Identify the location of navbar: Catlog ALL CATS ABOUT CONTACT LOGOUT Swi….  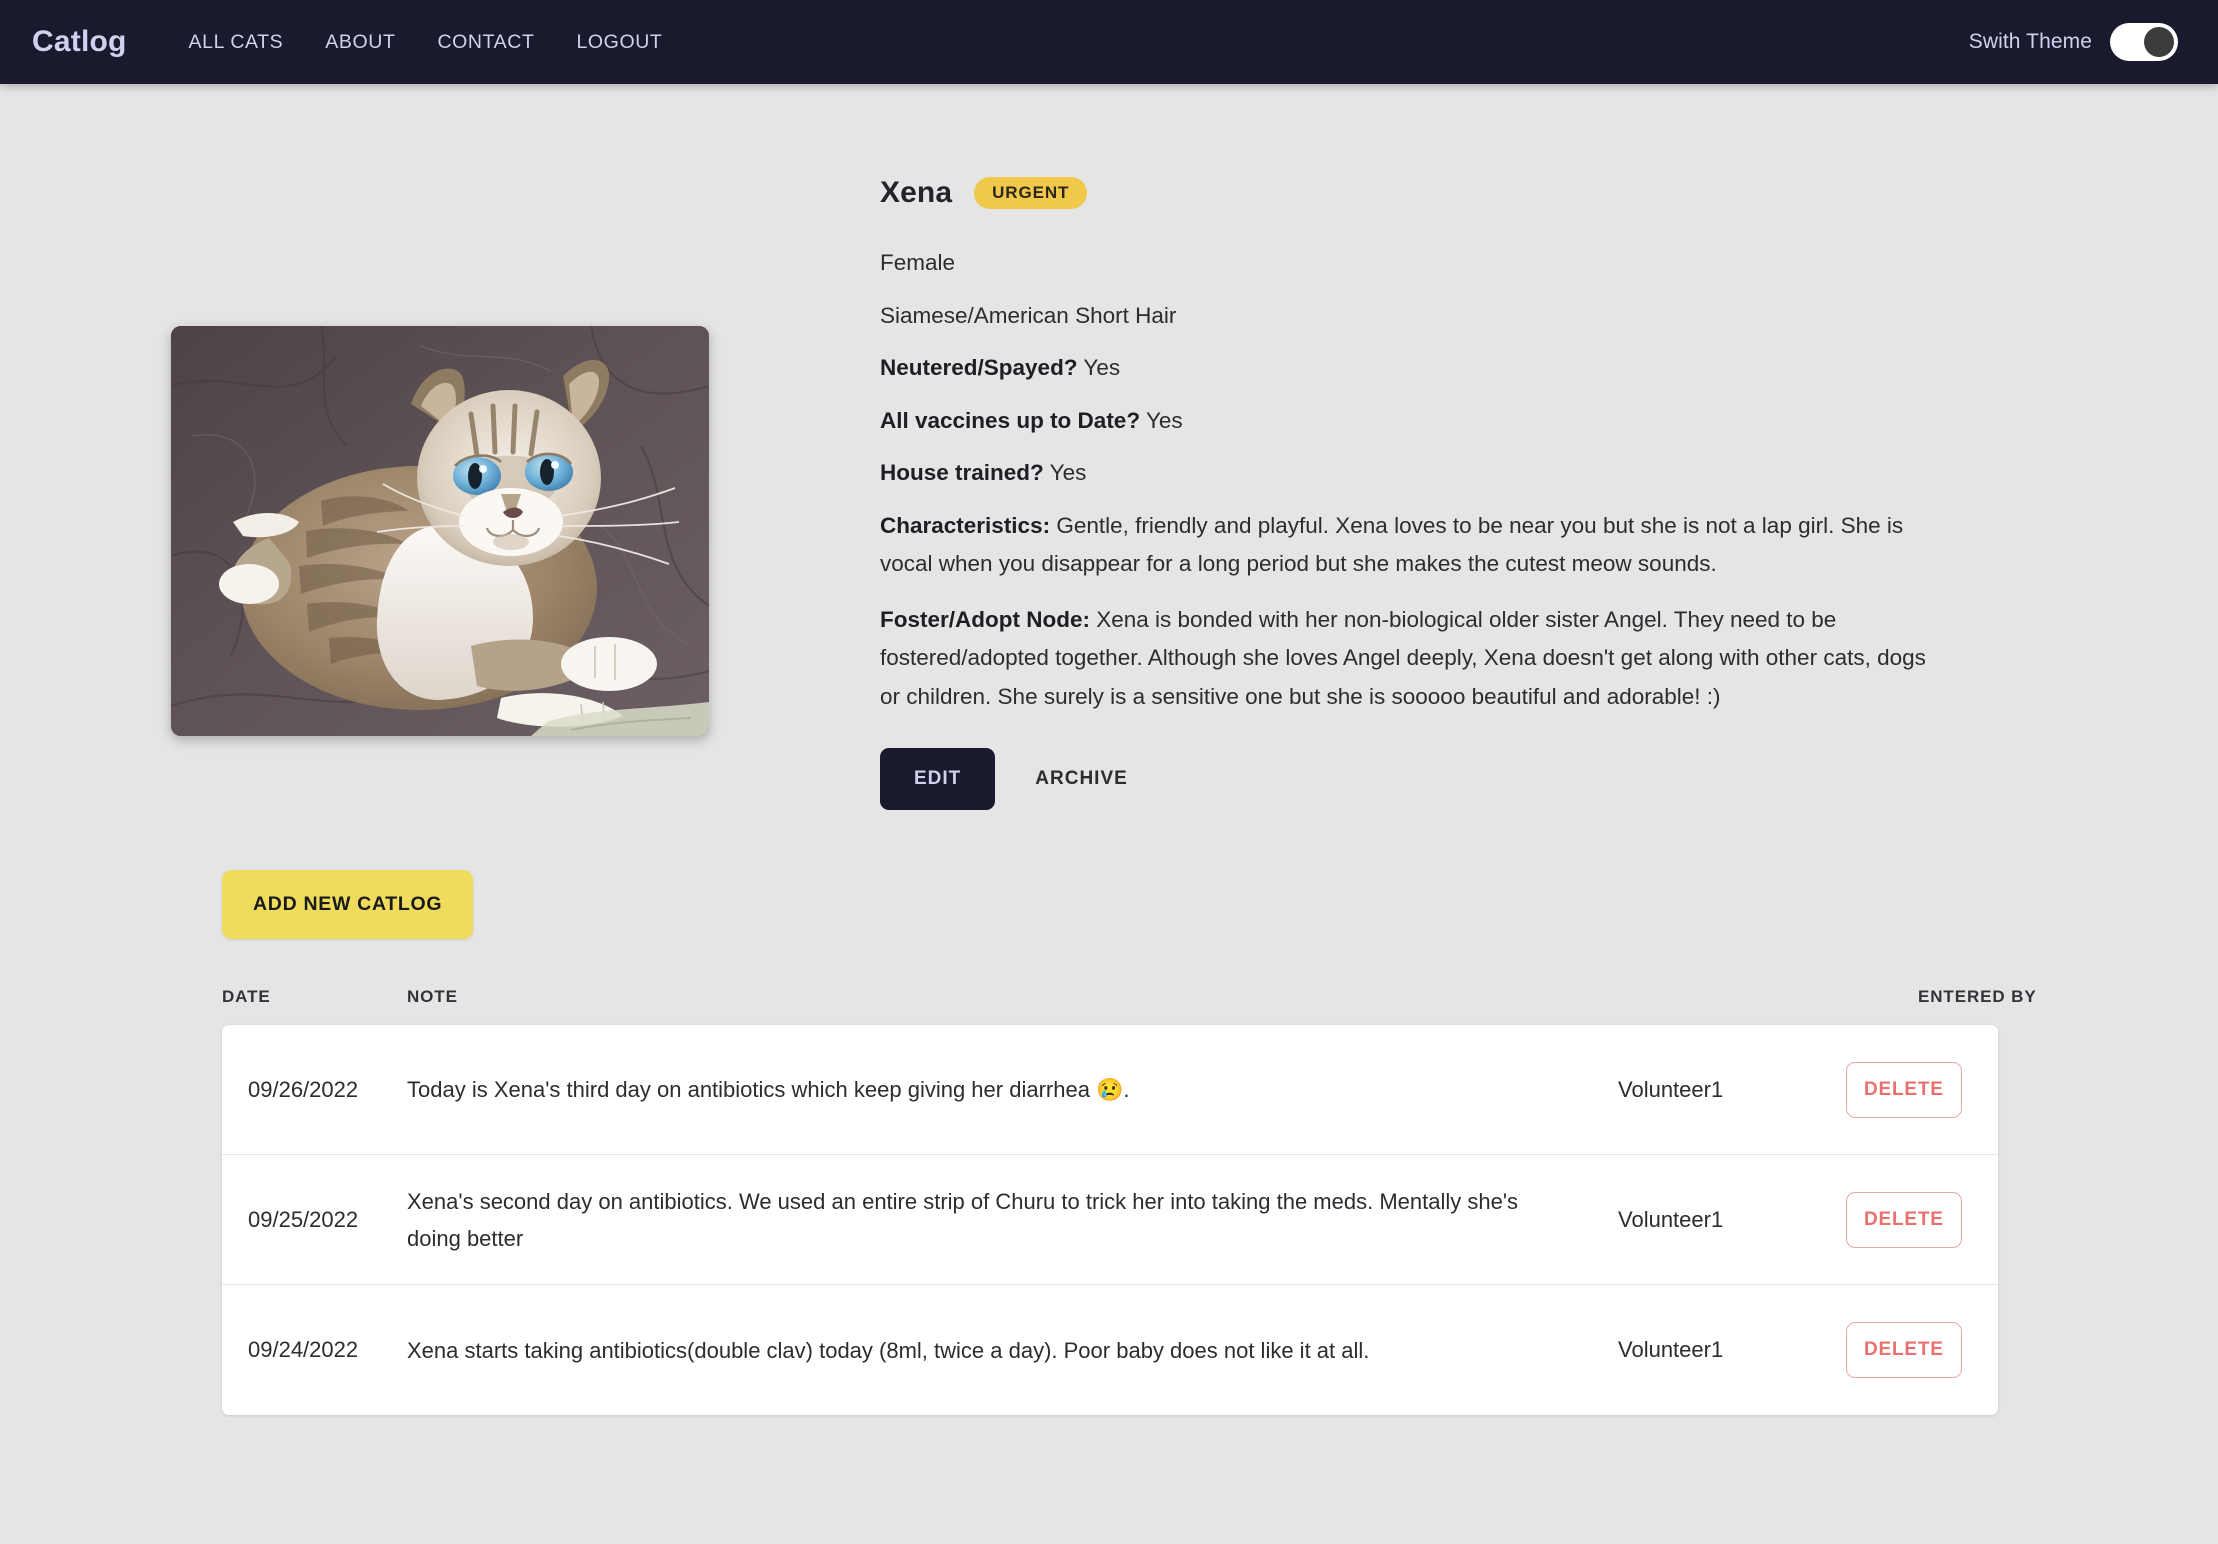
(1109, 42).